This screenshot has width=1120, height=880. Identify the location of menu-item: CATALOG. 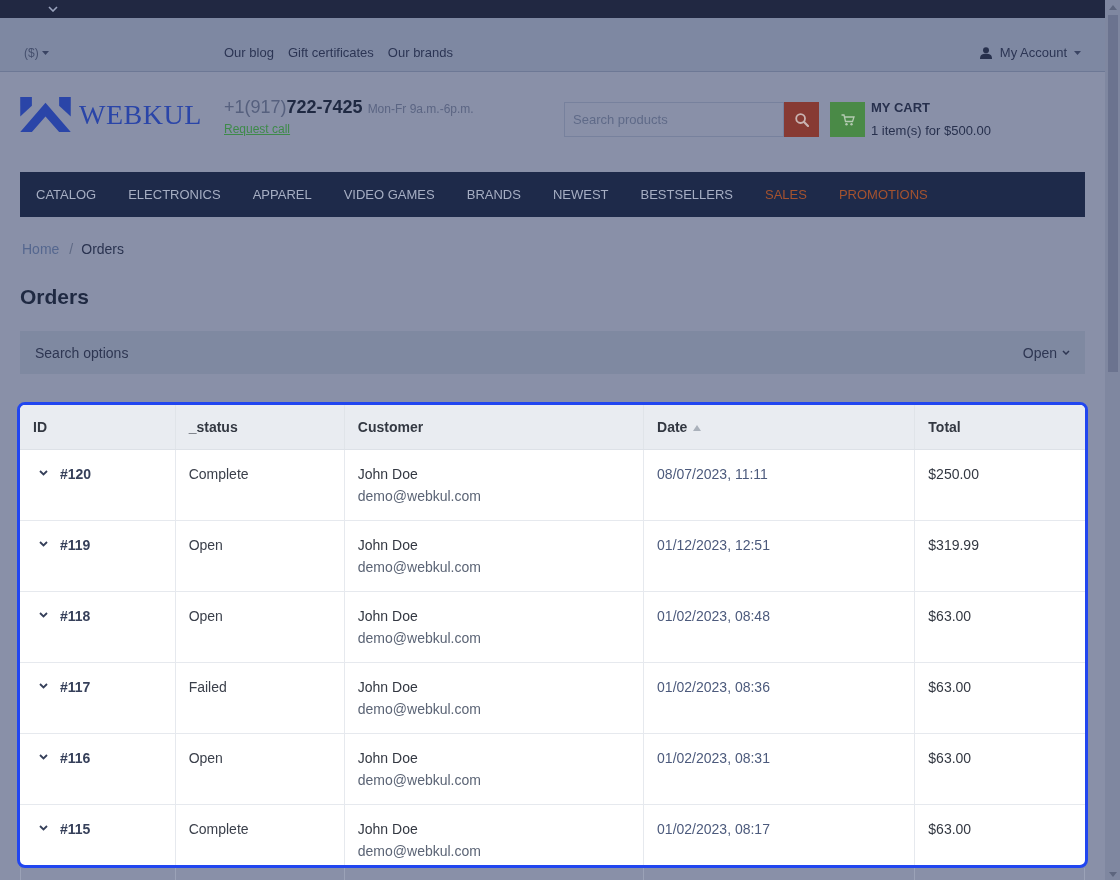
(66, 194).